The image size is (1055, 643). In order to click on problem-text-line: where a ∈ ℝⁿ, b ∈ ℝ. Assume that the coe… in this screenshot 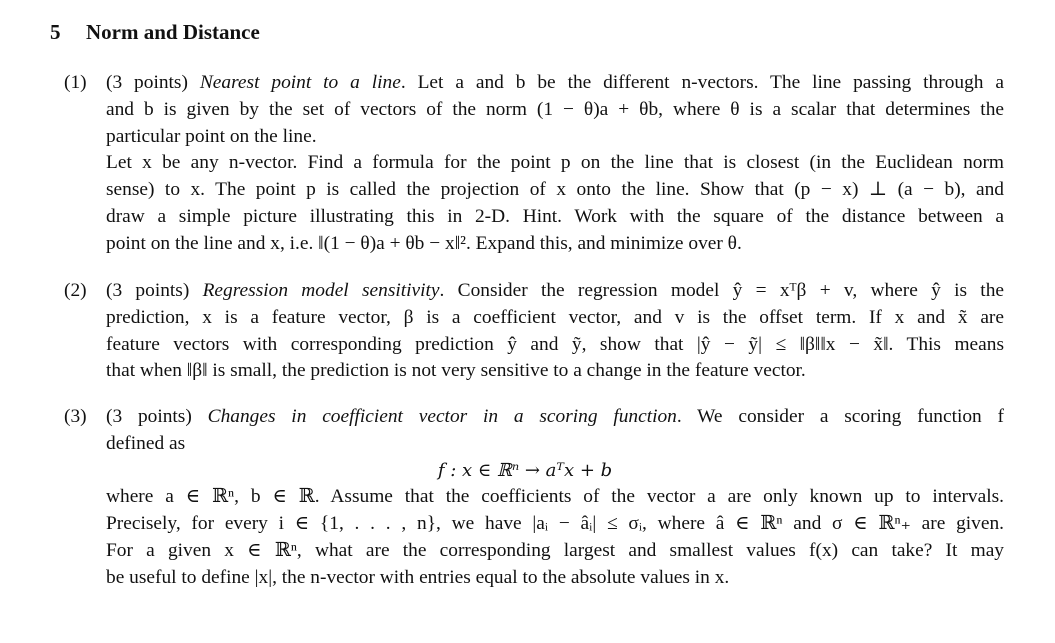, I will do `click(555, 497)`.